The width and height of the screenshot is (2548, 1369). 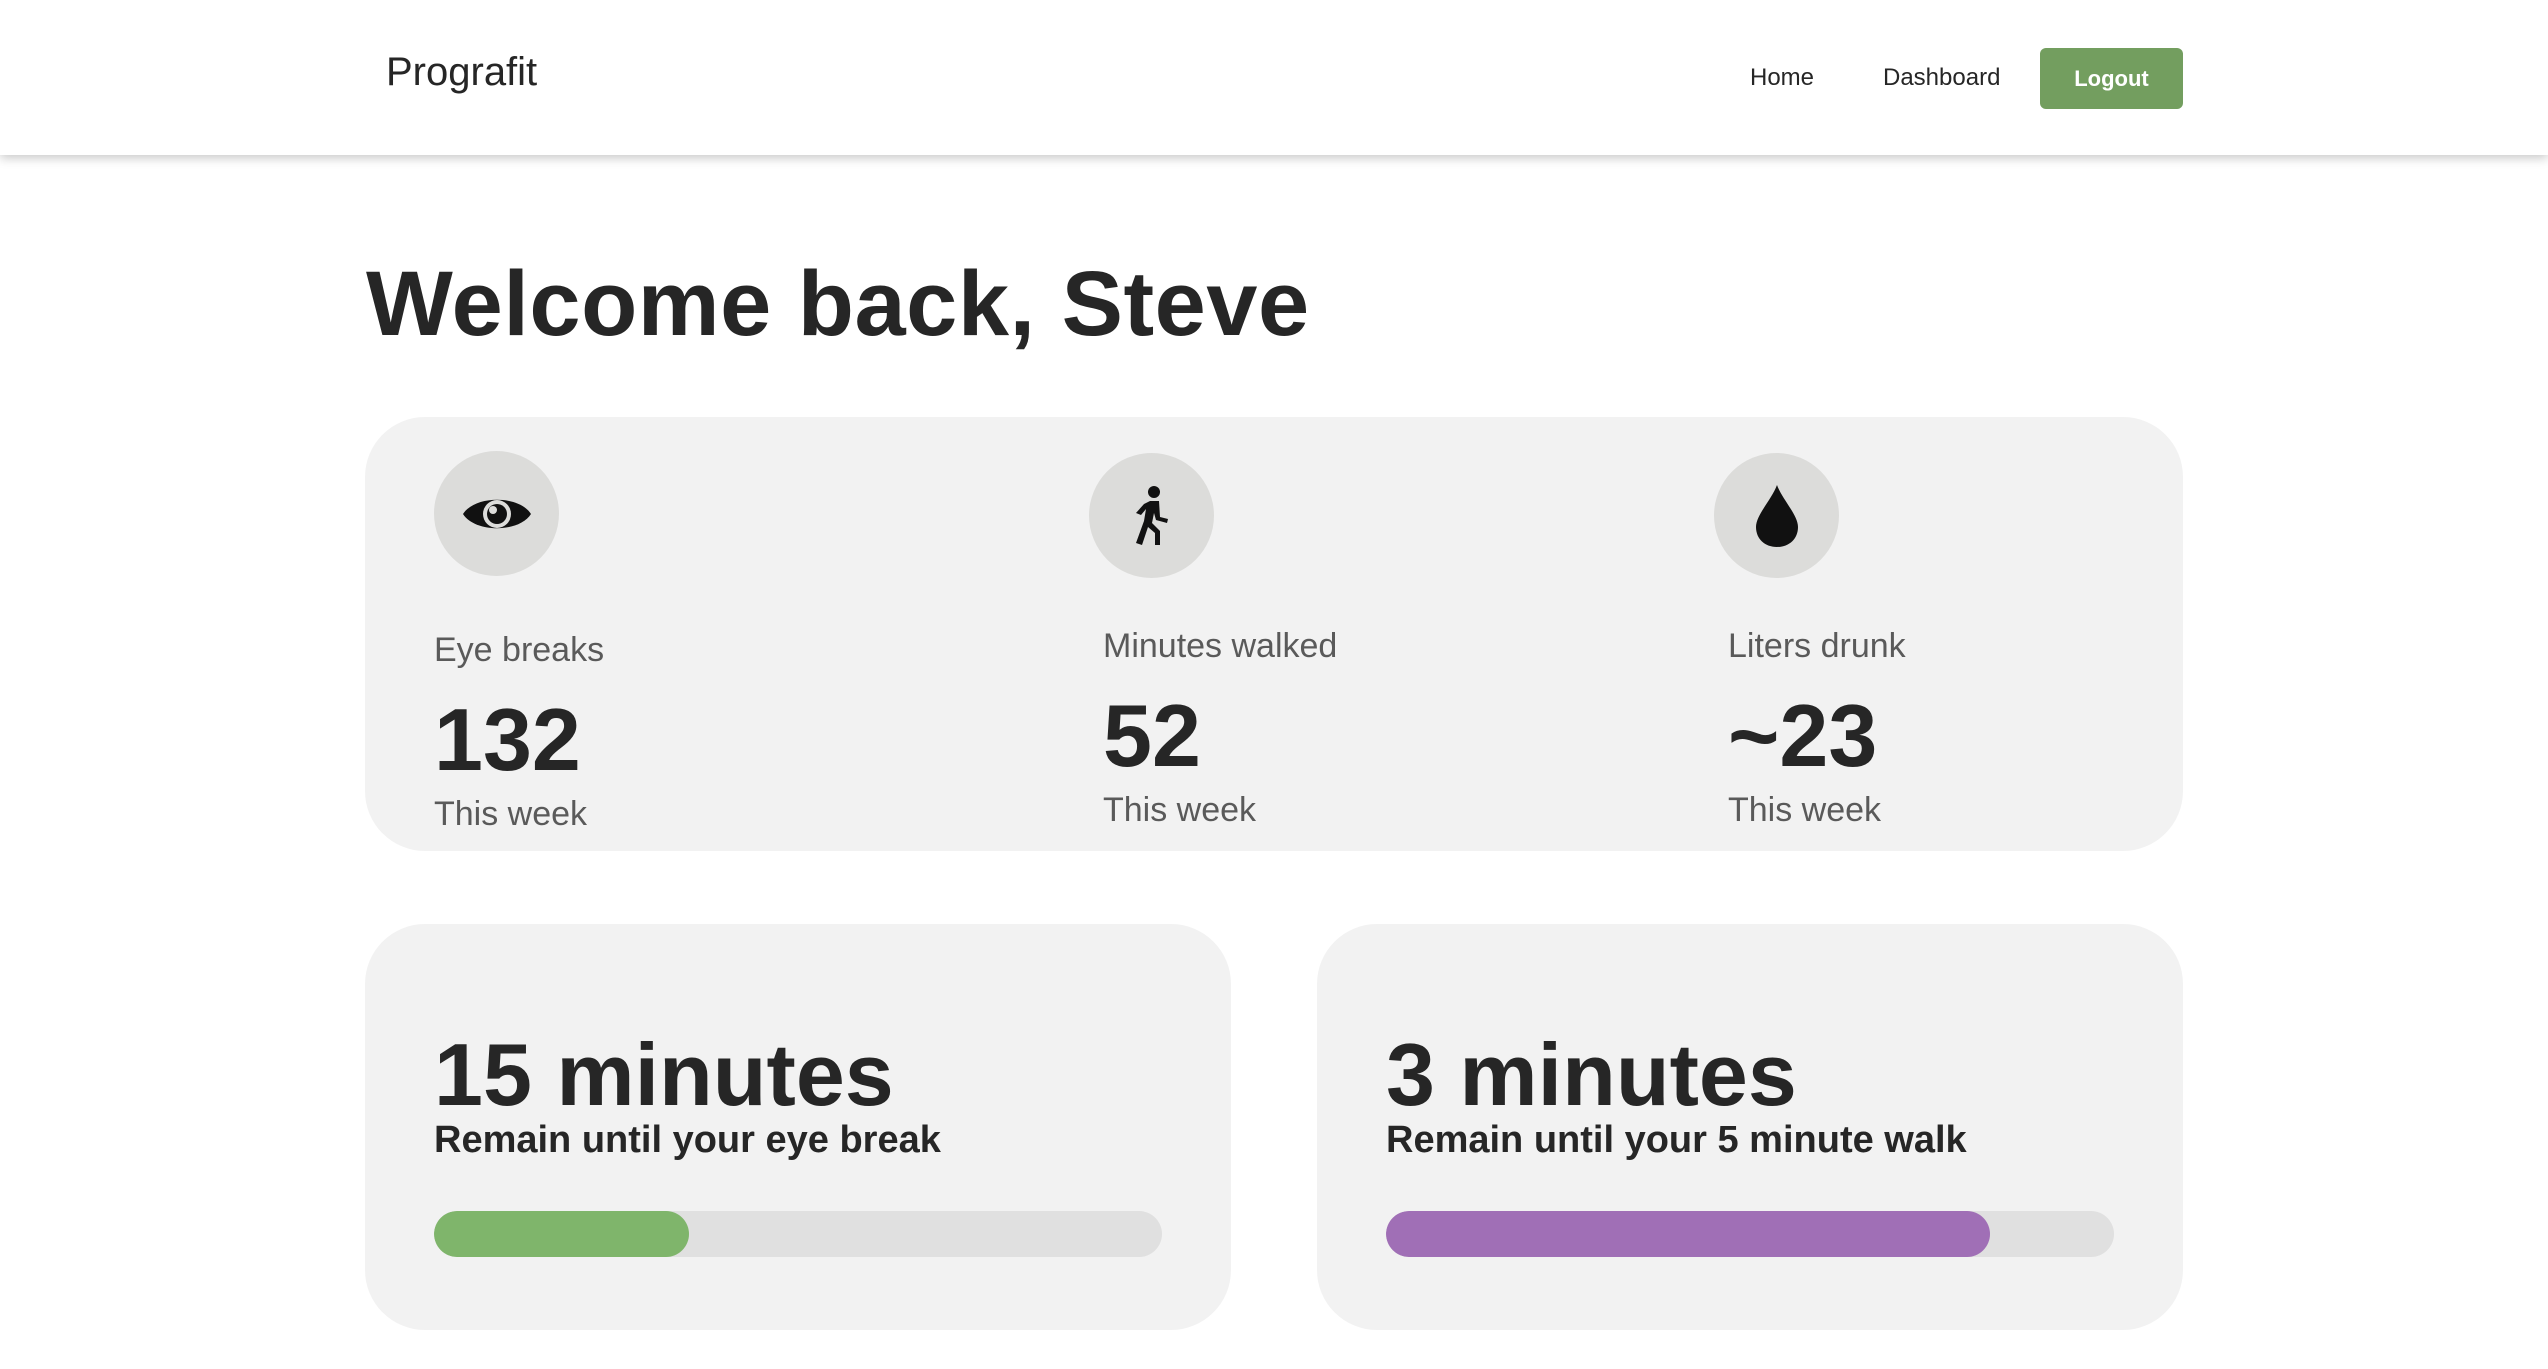 I want to click on water-drop-icon, so click(x=1776, y=515).